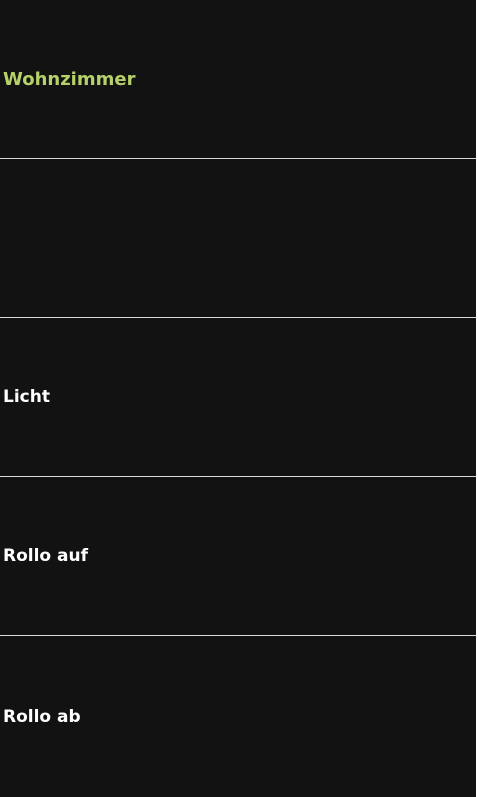  What do you see at coordinates (26, 397) in the screenshot?
I see `light-label: Licht` at bounding box center [26, 397].